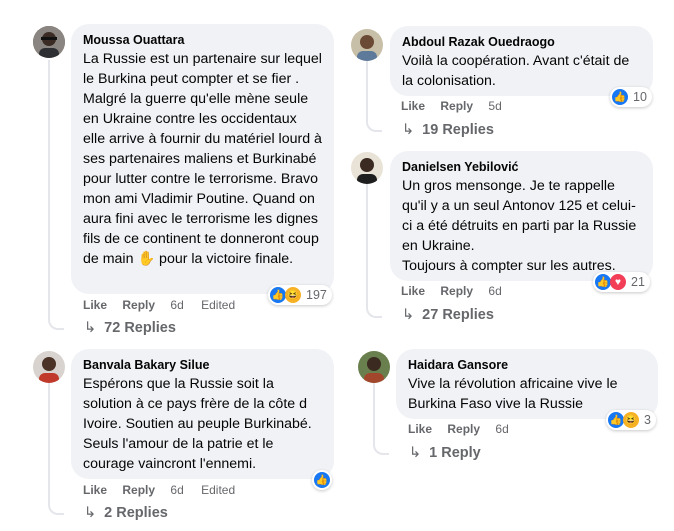 The image size is (674, 531). What do you see at coordinates (521, 42) in the screenshot?
I see `comment-author: Abdoul Razak Ouedraogo` at bounding box center [521, 42].